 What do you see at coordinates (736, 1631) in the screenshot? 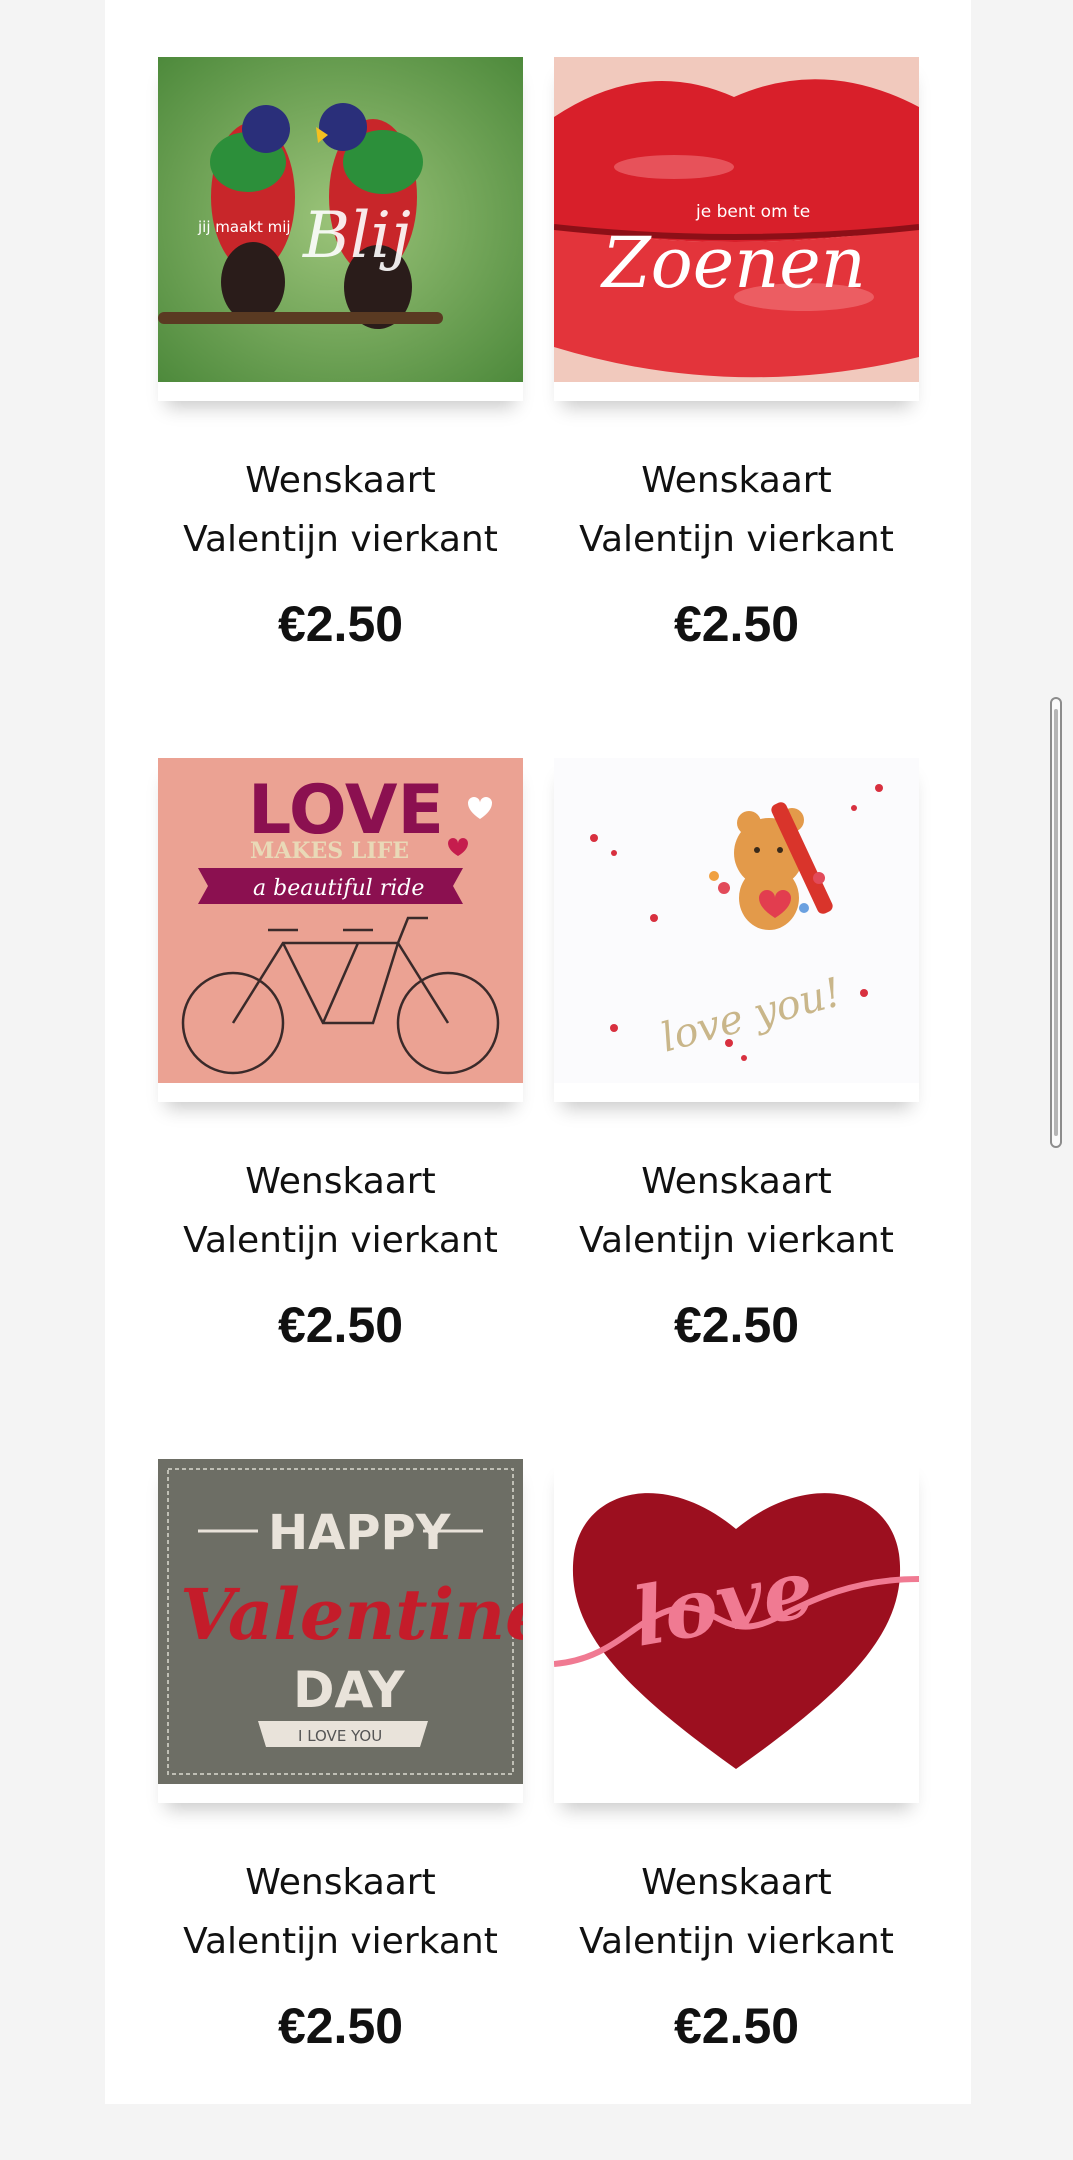
I see `red-heart-love-card-image: love` at bounding box center [736, 1631].